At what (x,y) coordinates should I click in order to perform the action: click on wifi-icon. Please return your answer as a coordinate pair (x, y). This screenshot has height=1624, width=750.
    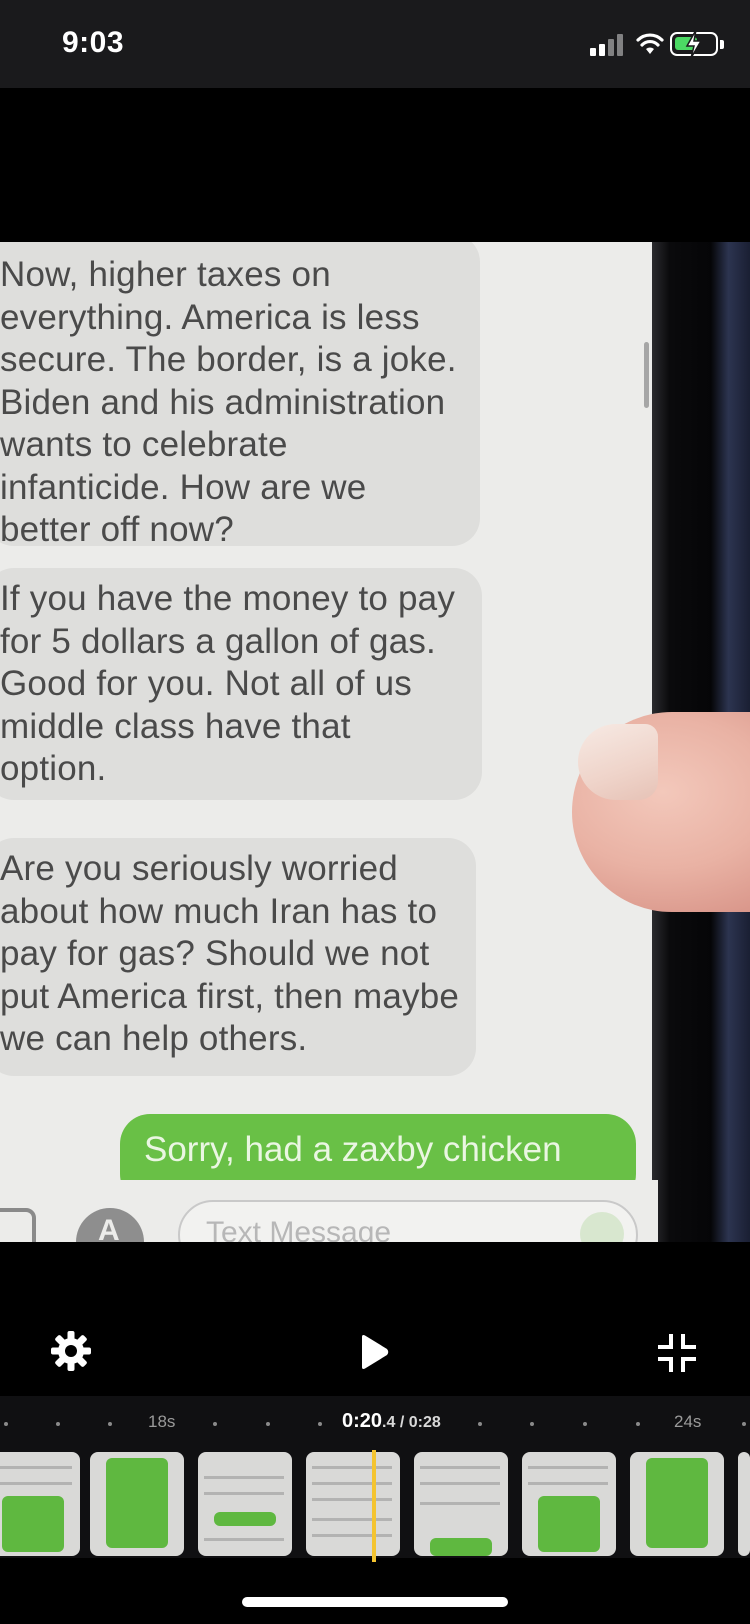
    Looking at the image, I should click on (650, 43).